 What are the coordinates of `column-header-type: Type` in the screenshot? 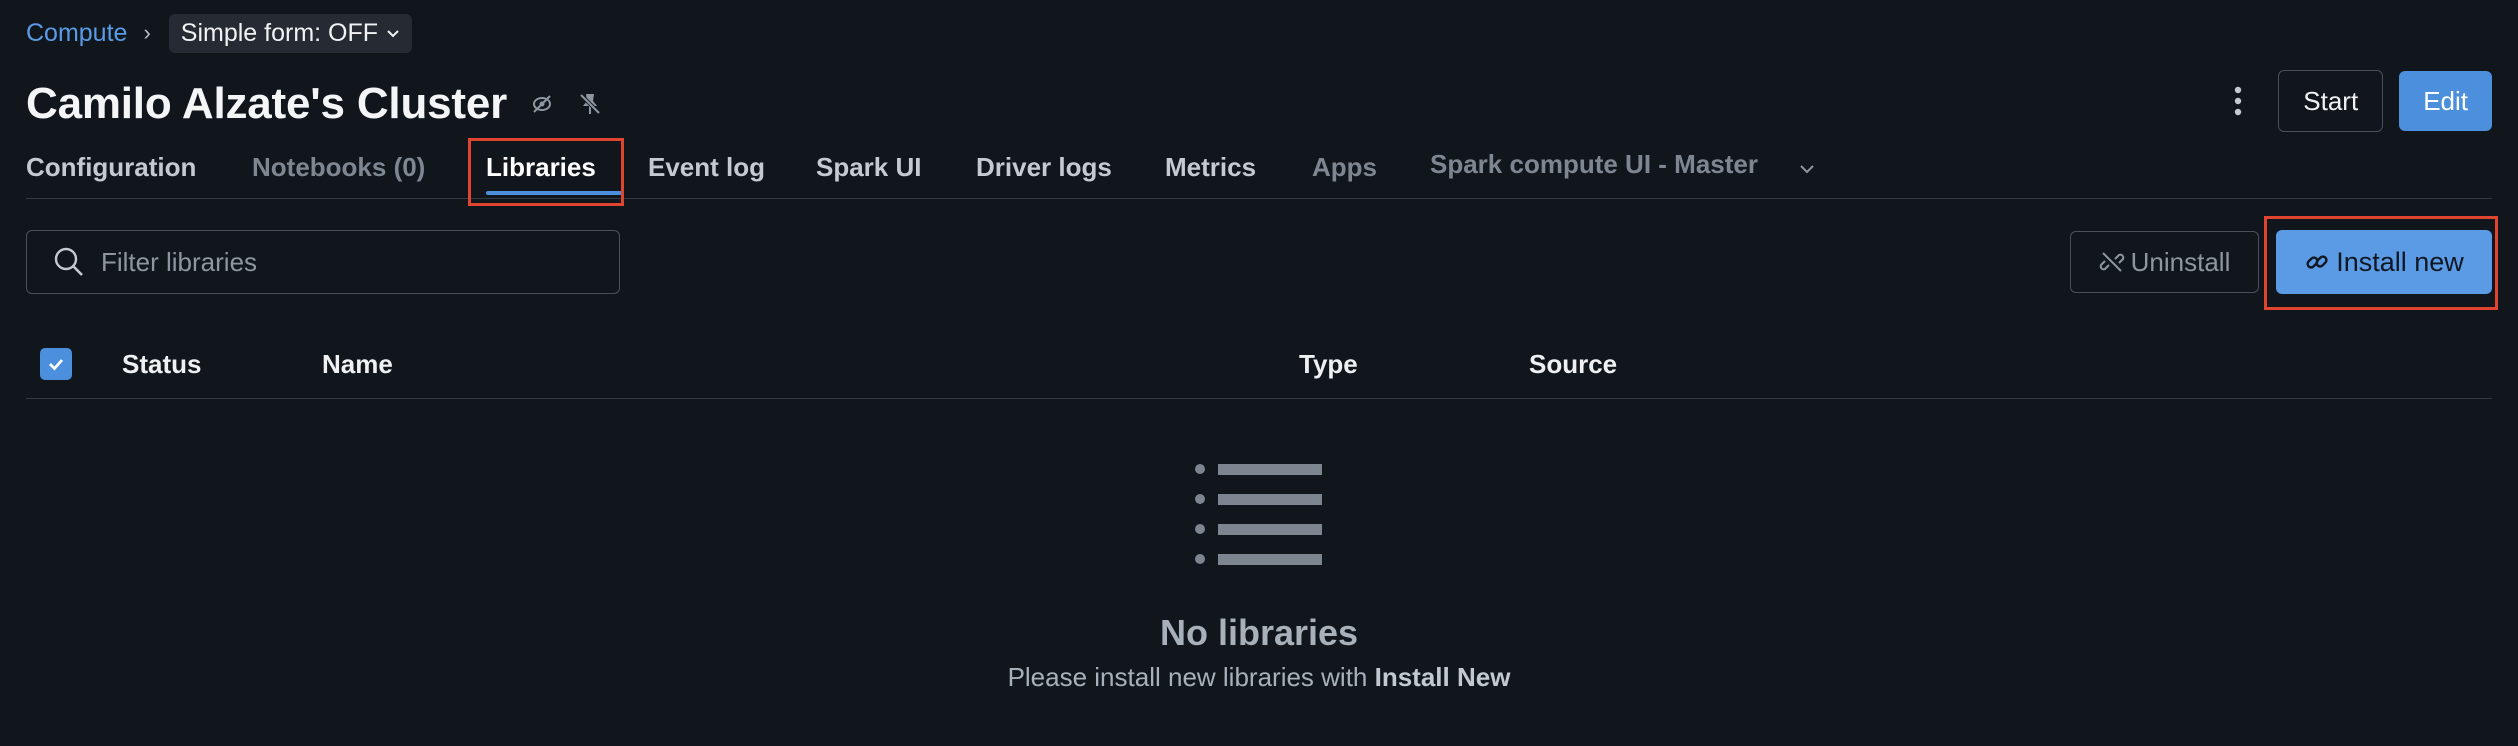 It's located at (1328, 364).